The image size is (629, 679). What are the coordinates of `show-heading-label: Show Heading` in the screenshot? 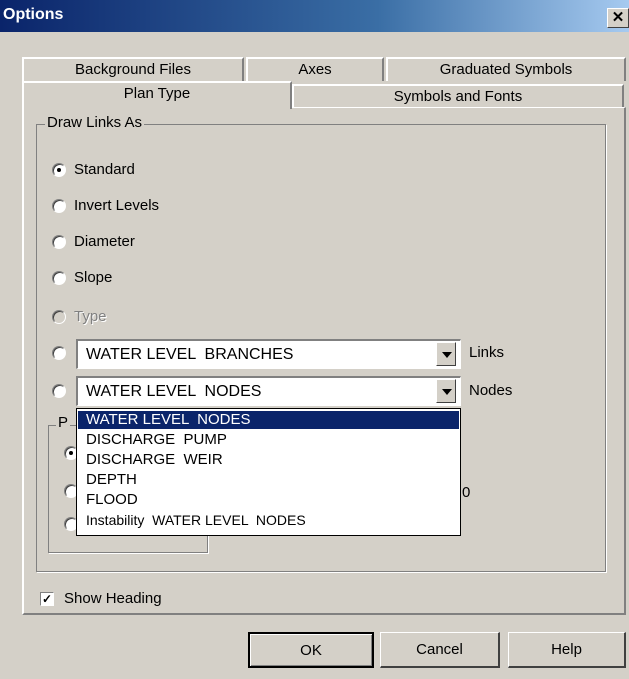 It's located at (113, 598).